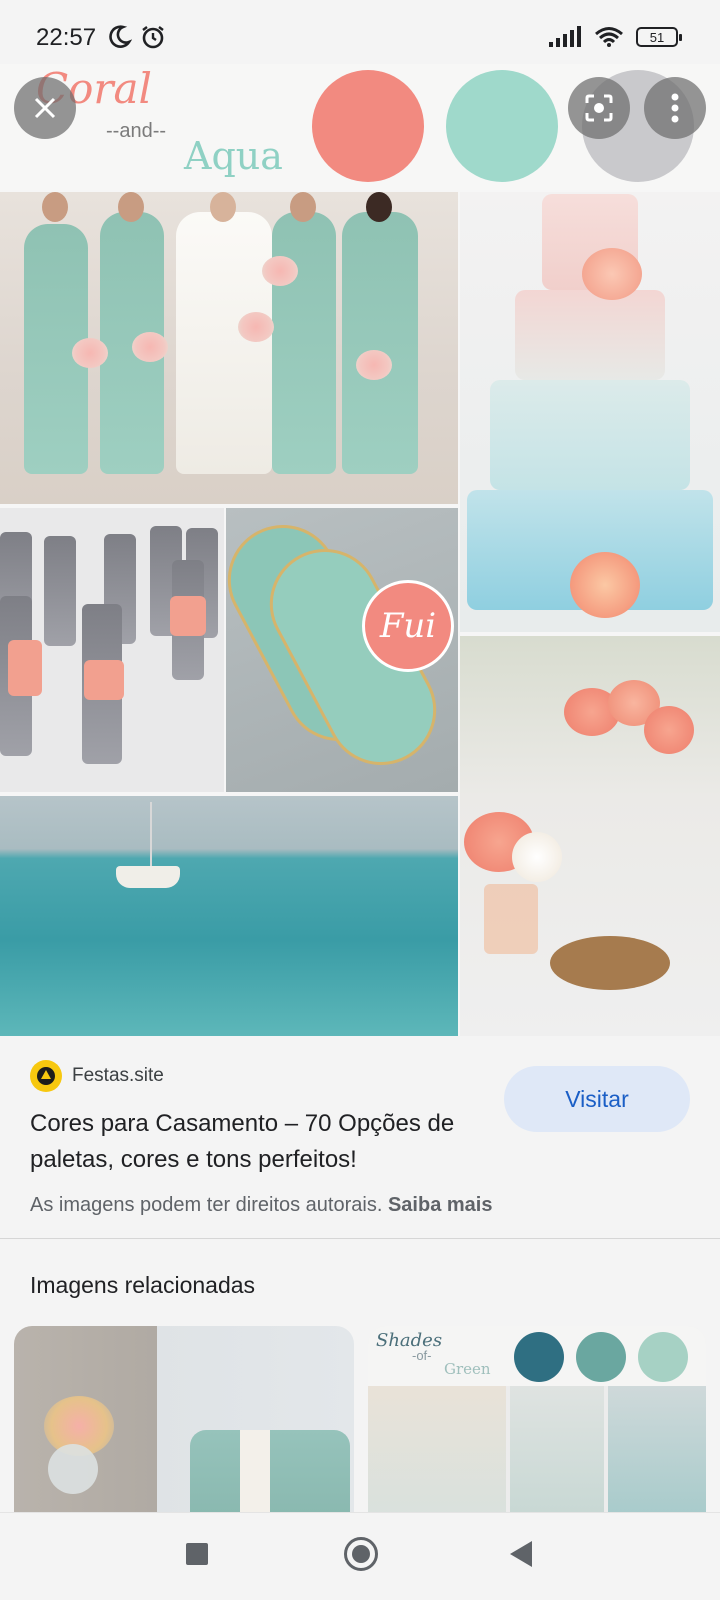 The height and width of the screenshot is (1600, 720). I want to click on back-button, so click(521, 1554).